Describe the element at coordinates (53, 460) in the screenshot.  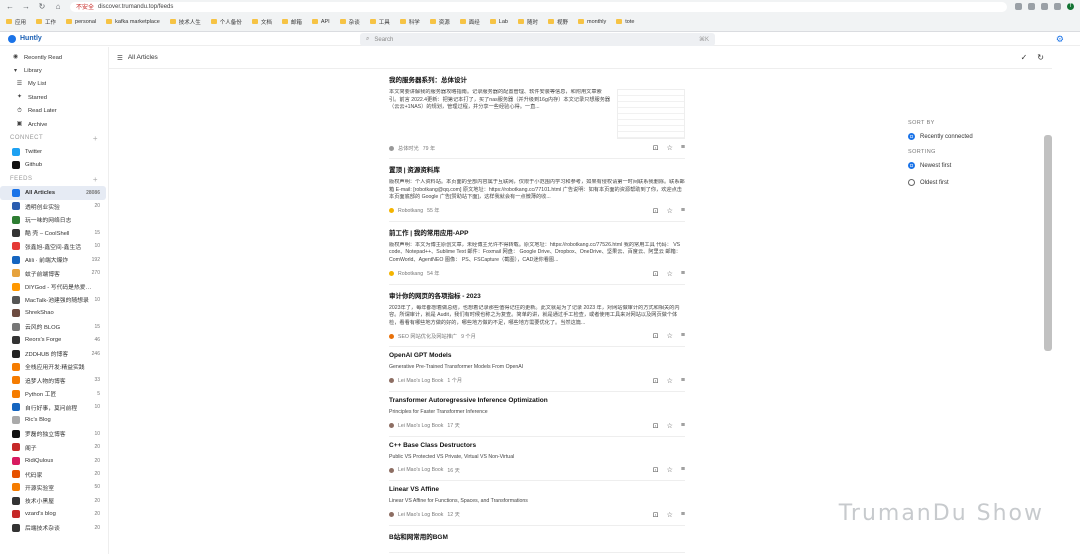
I see `sidebar-item: RidiQulous20` at that location.